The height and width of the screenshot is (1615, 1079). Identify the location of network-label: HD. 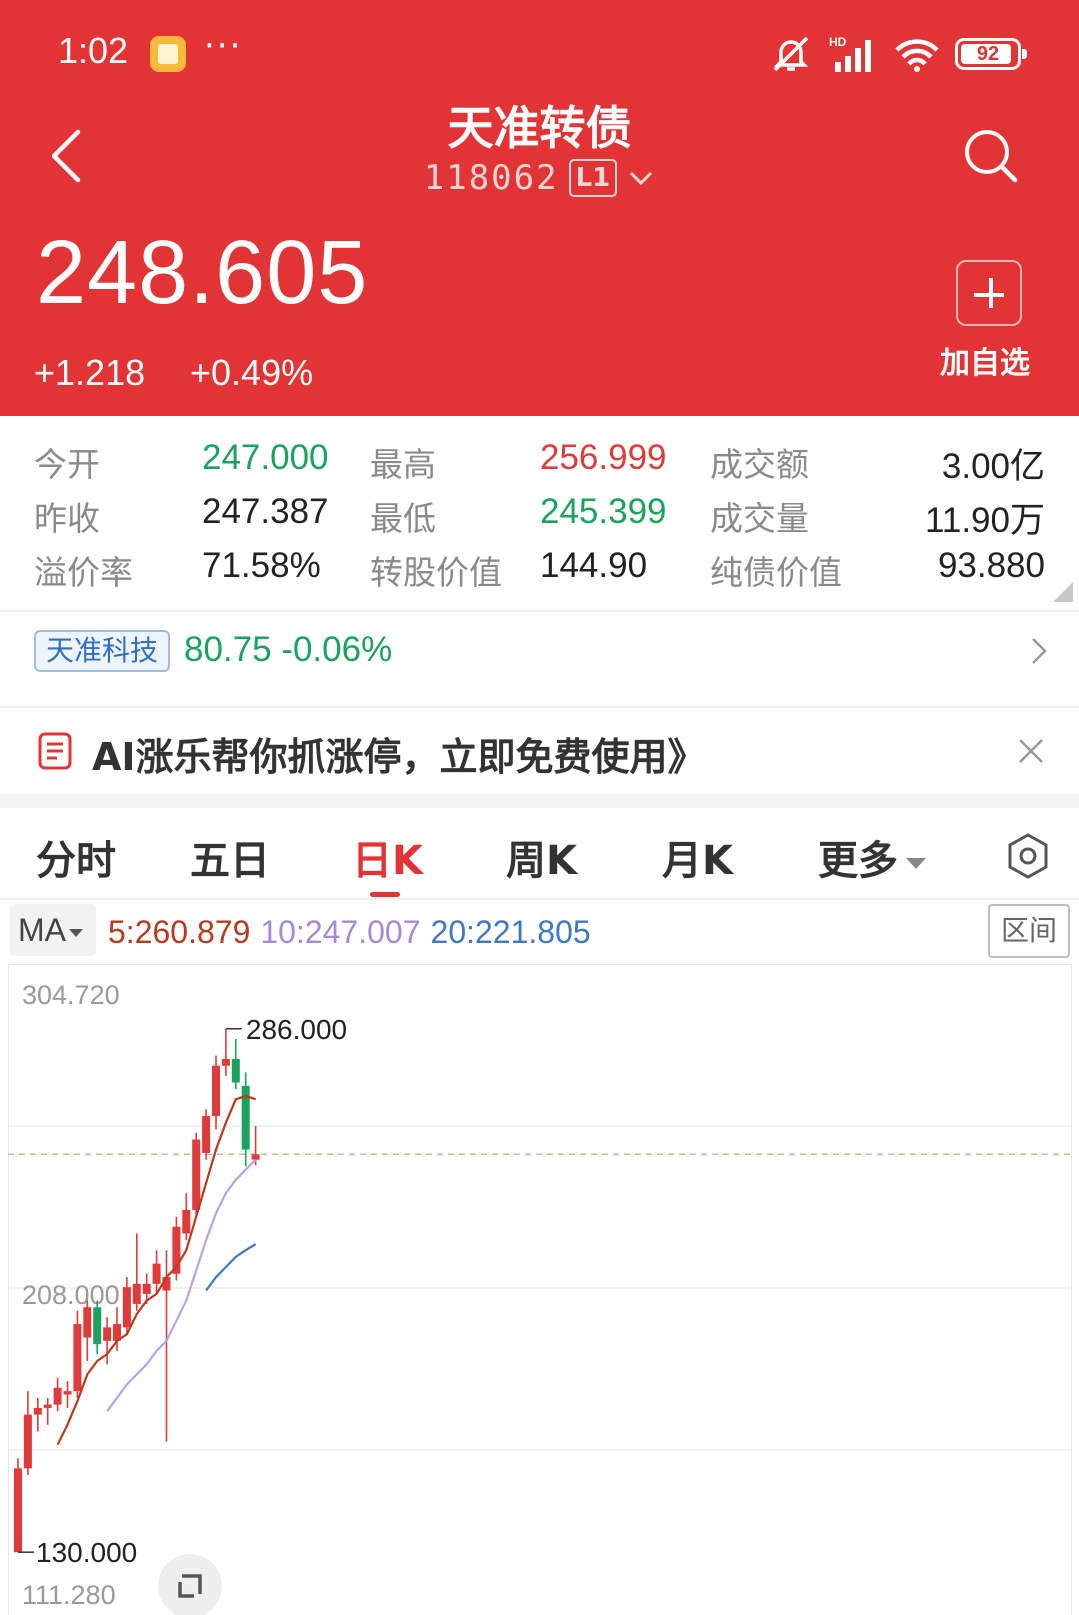
(838, 42).